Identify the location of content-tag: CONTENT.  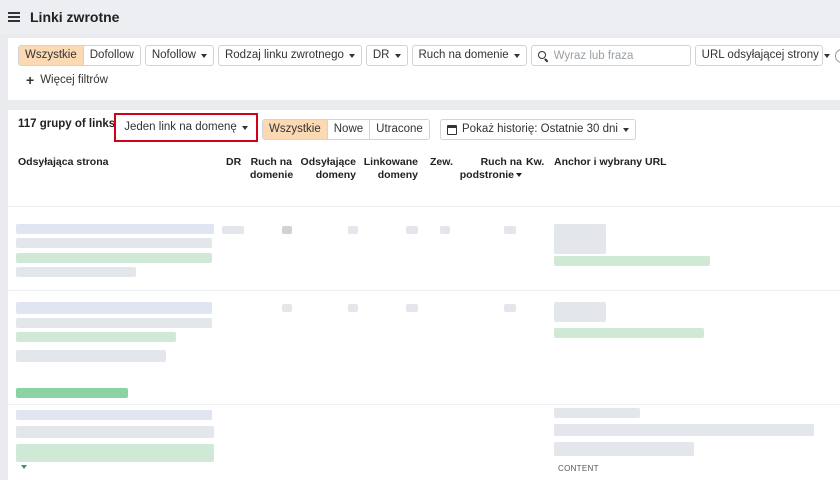
(578, 468).